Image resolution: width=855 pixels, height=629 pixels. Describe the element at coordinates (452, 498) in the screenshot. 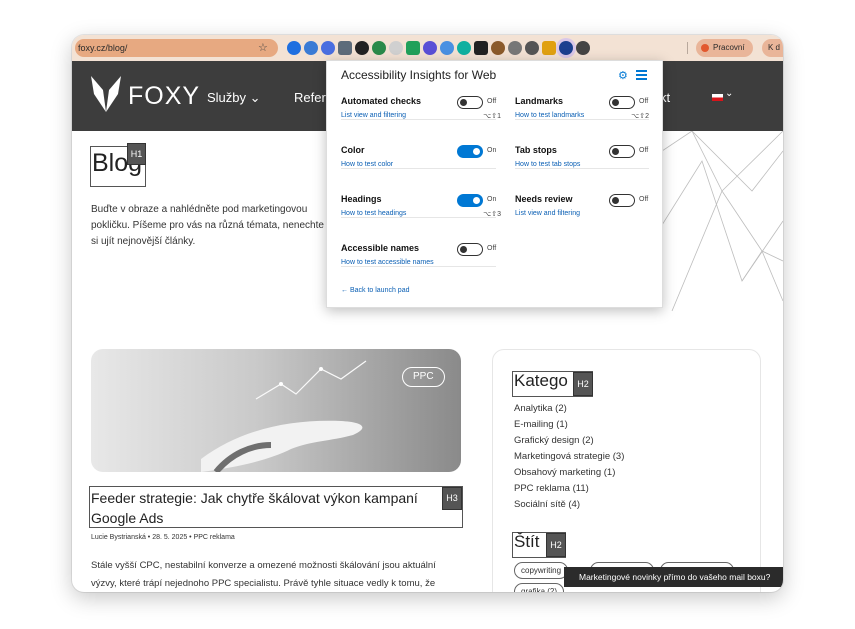

I see `h3-tag: H3` at that location.